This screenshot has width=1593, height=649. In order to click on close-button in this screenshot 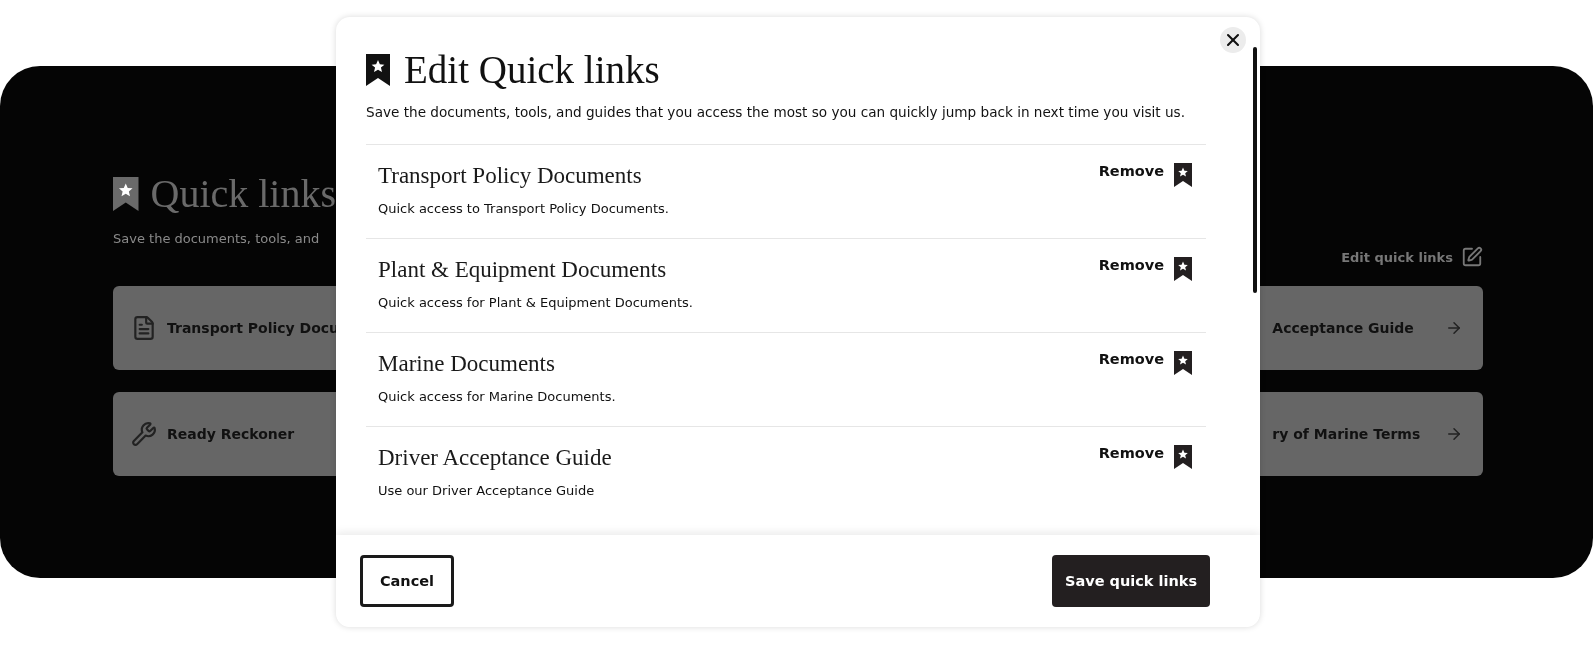, I will do `click(1233, 40)`.